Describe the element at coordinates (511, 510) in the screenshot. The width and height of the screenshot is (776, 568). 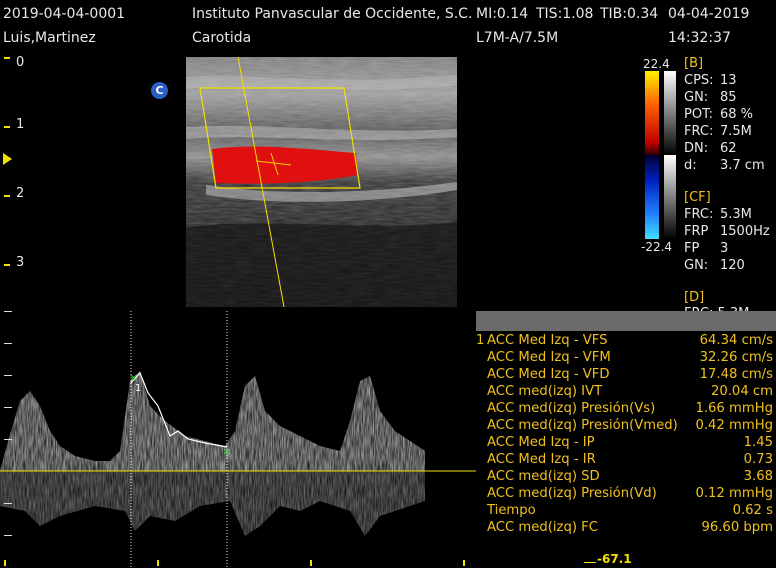
I see `measurement-label: Tiempo` at that location.